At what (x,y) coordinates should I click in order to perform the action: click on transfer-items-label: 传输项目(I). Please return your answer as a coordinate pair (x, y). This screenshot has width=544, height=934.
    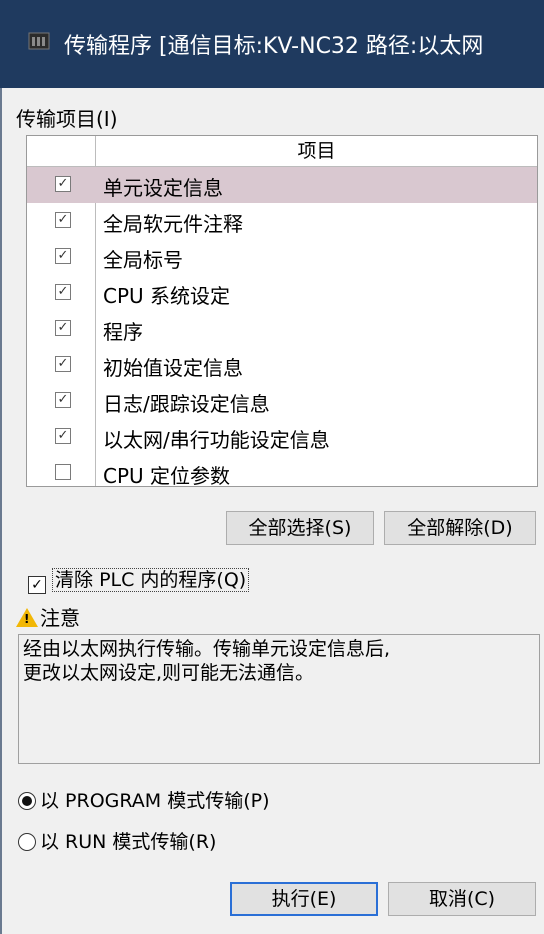
    Looking at the image, I should click on (67, 119).